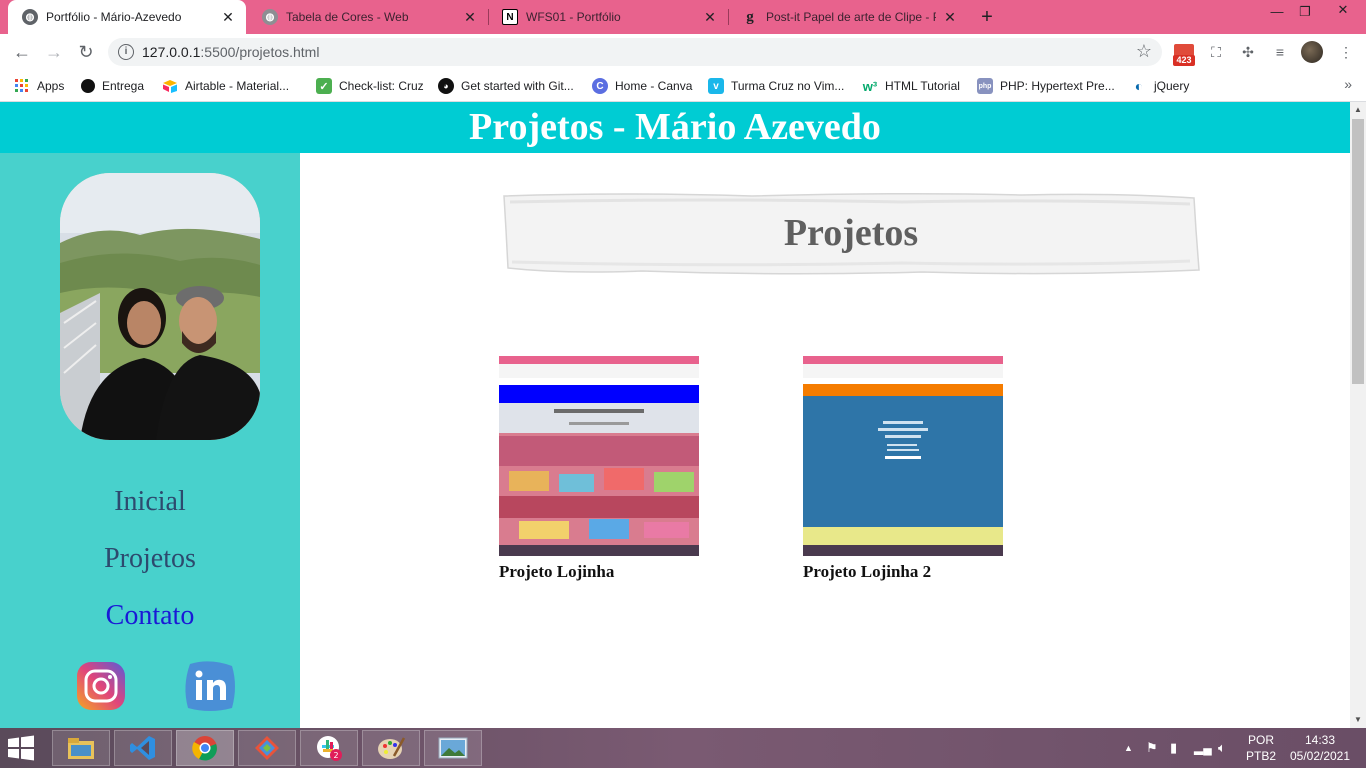  I want to click on back-arrow-icon: ←, so click(22, 52).